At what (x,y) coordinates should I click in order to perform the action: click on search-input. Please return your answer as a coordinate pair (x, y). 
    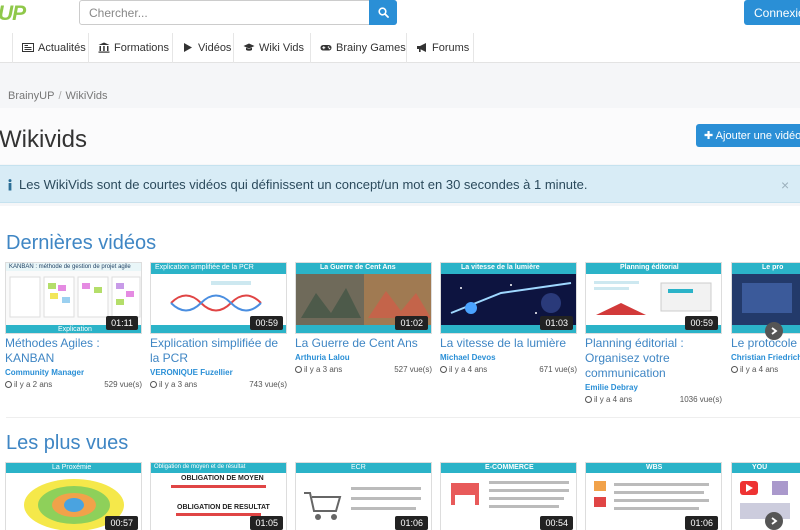
    Looking at the image, I should click on (225, 12).